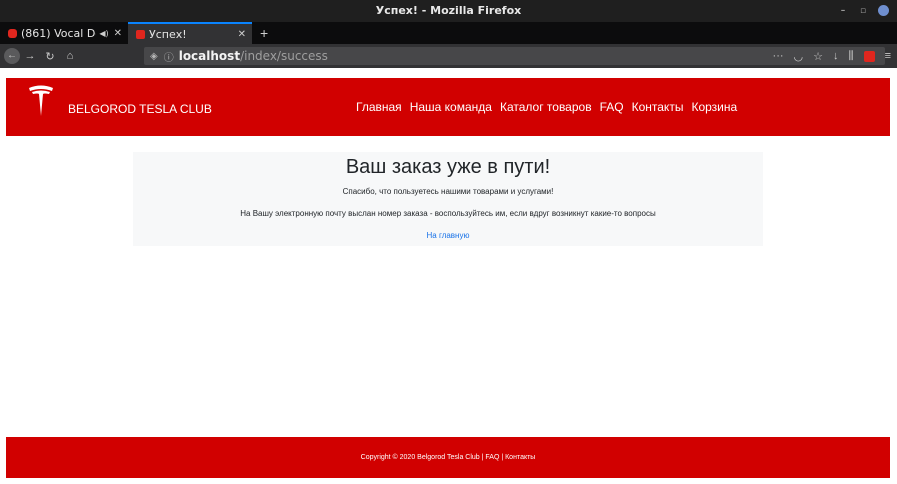 The image size is (897, 484). What do you see at coordinates (851, 56) in the screenshot?
I see `library-icon: ⫼` at bounding box center [851, 56].